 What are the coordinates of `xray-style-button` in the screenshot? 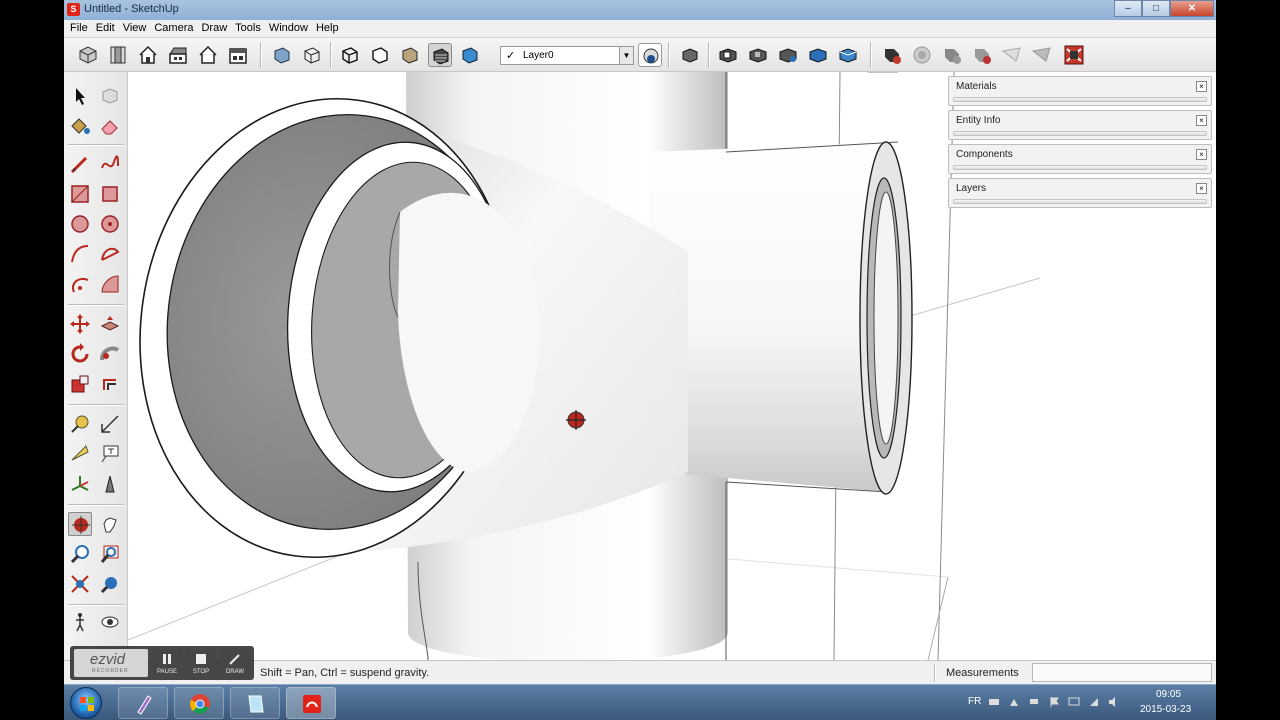 It's located at (282, 55).